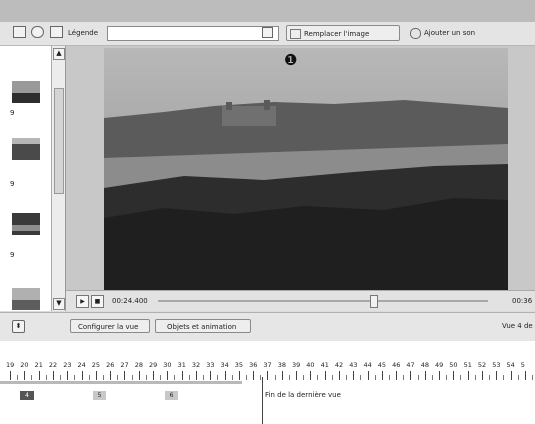  I want to click on end-label: Fin de la dernière vue, so click(303, 395).